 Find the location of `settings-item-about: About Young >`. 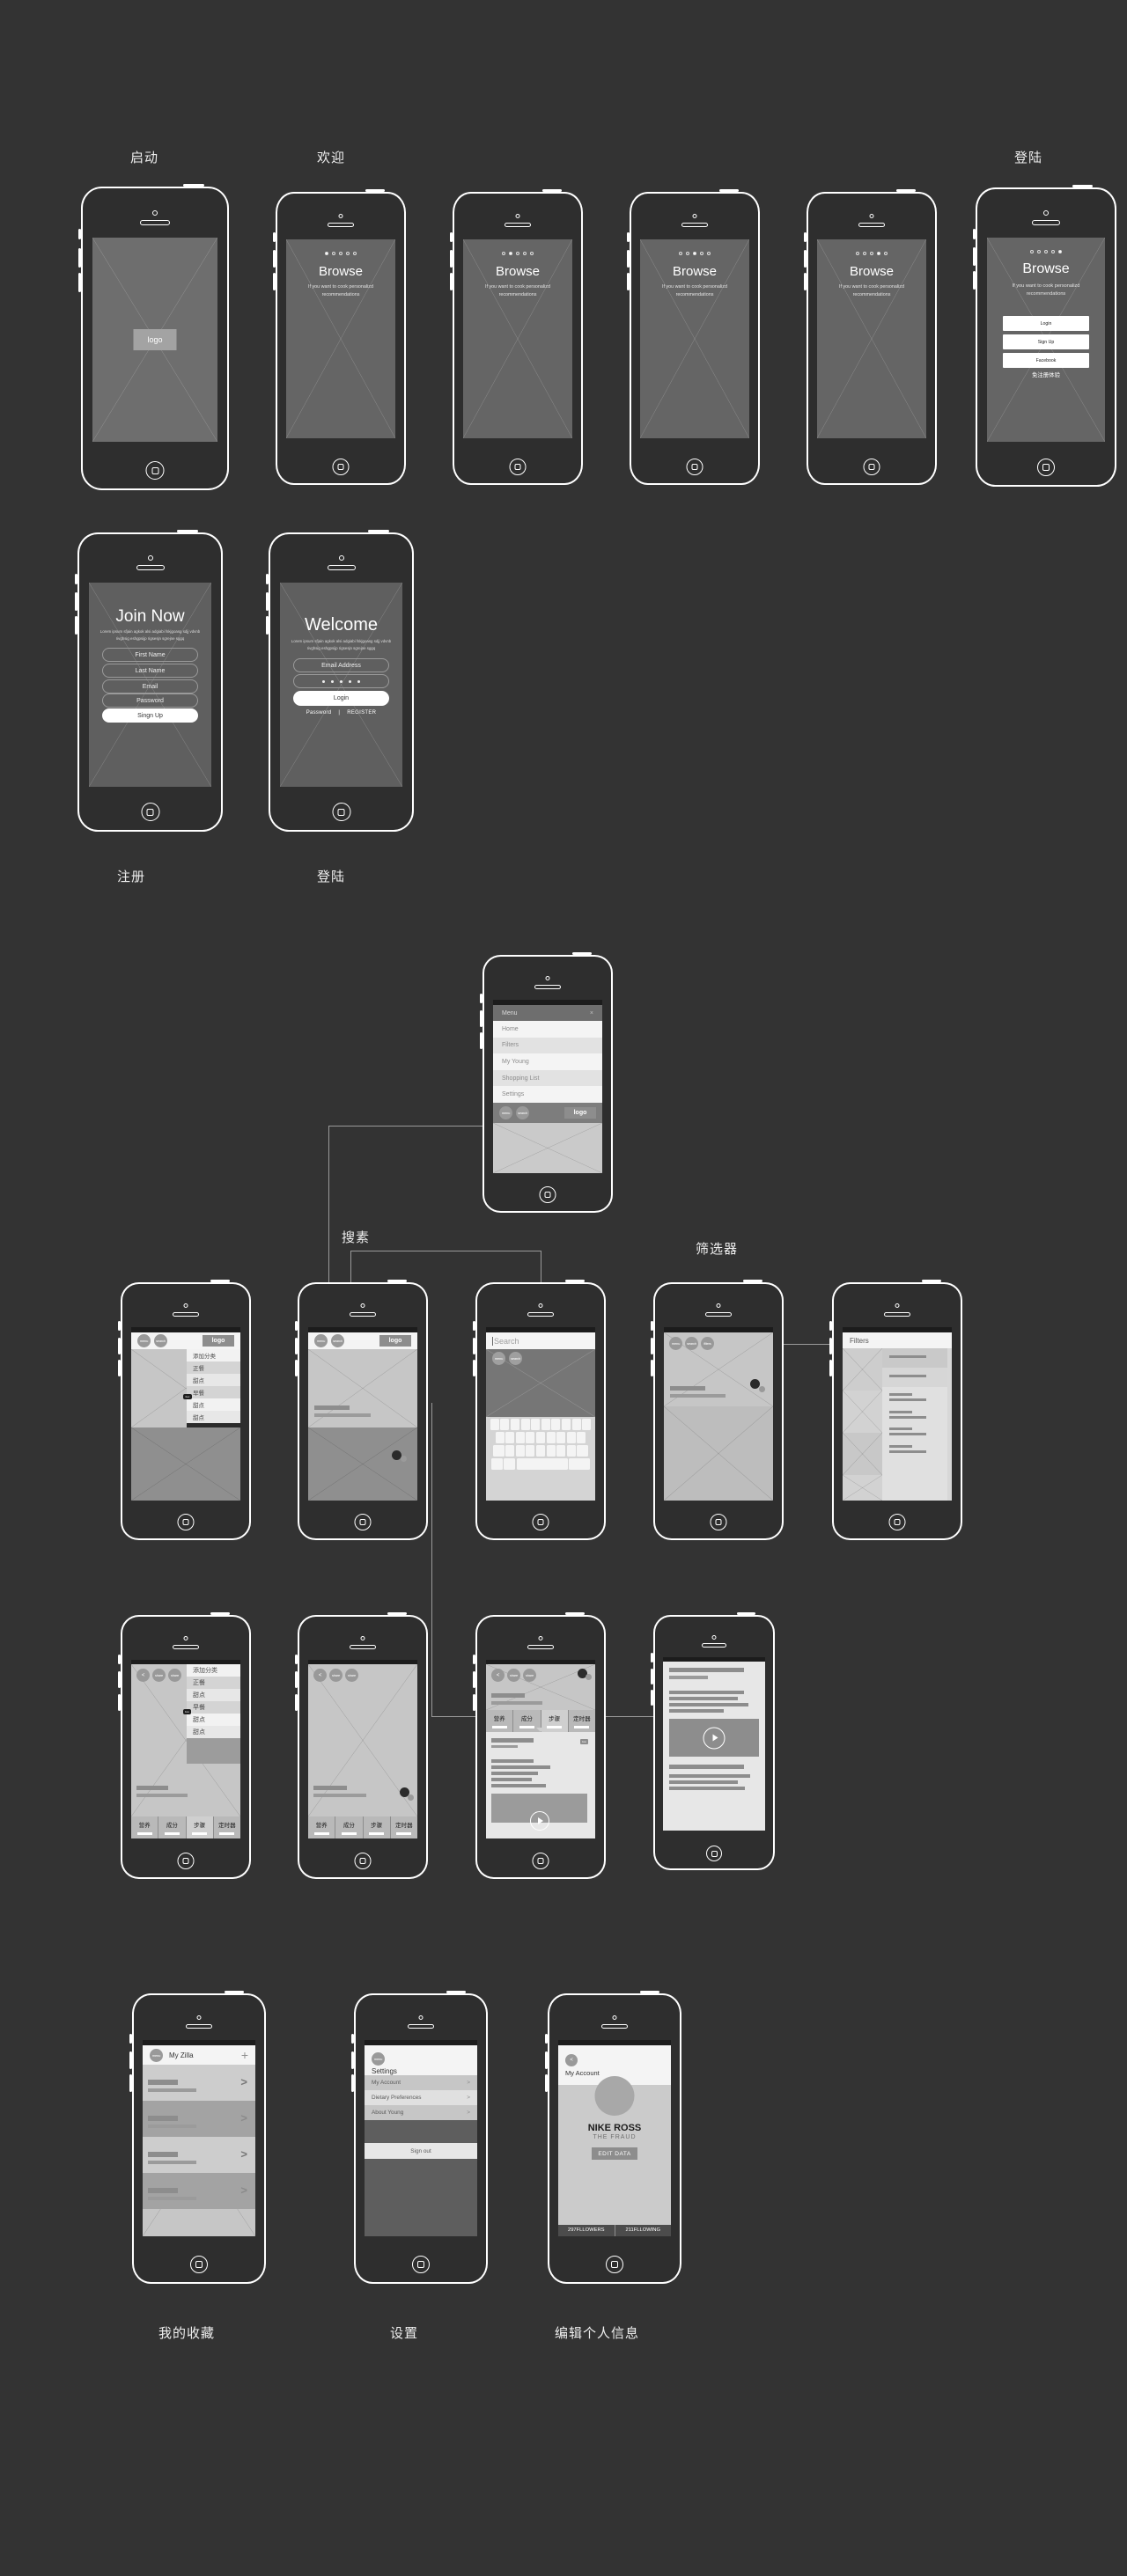

settings-item-about: About Young > is located at coordinates (421, 2112).